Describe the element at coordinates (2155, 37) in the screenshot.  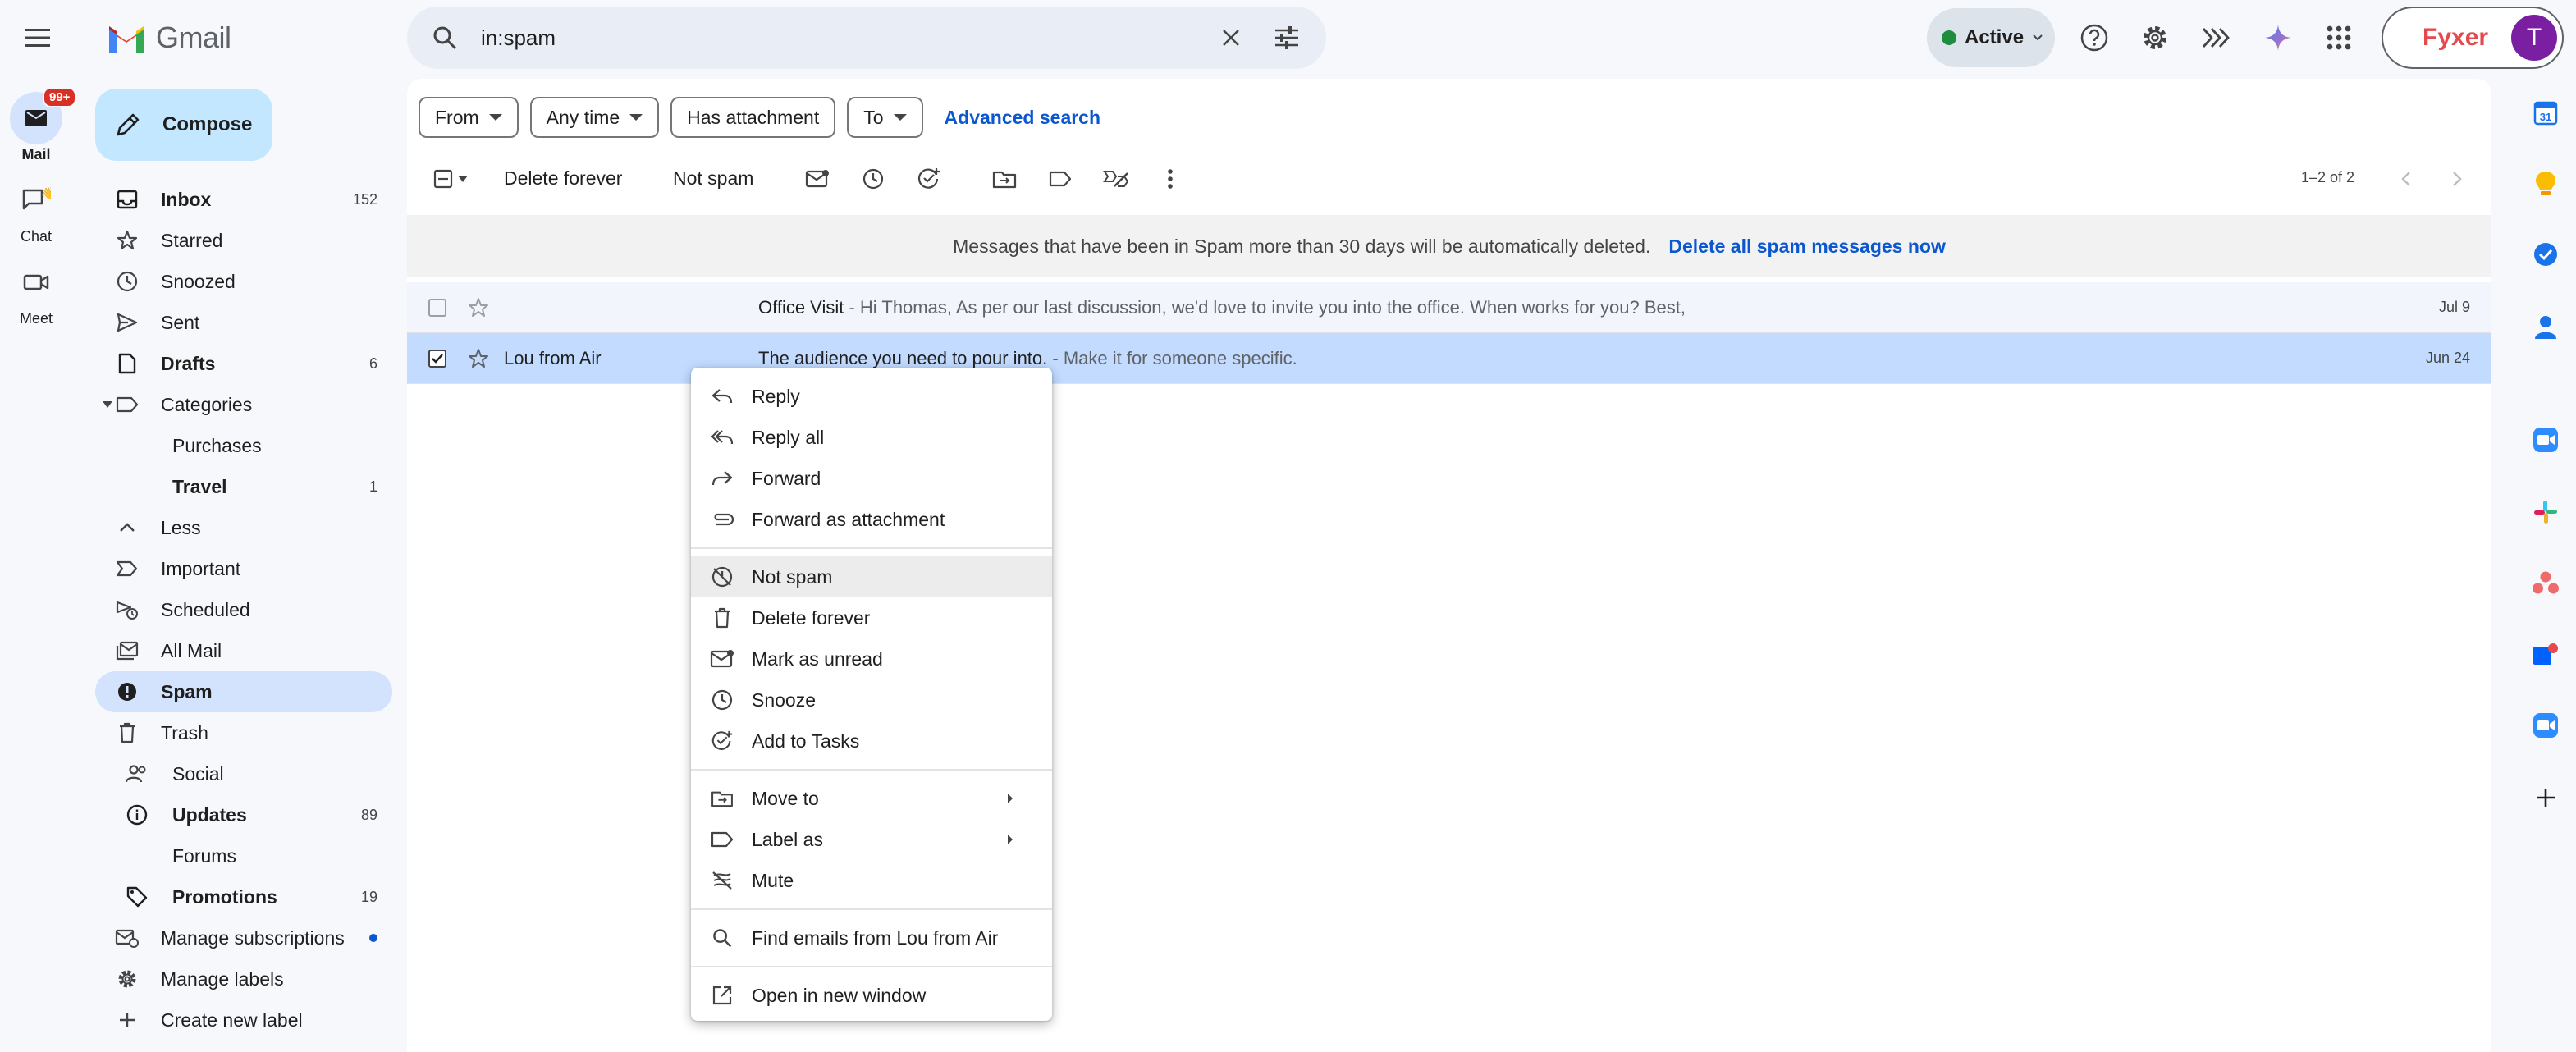
I see `settings-button` at that location.